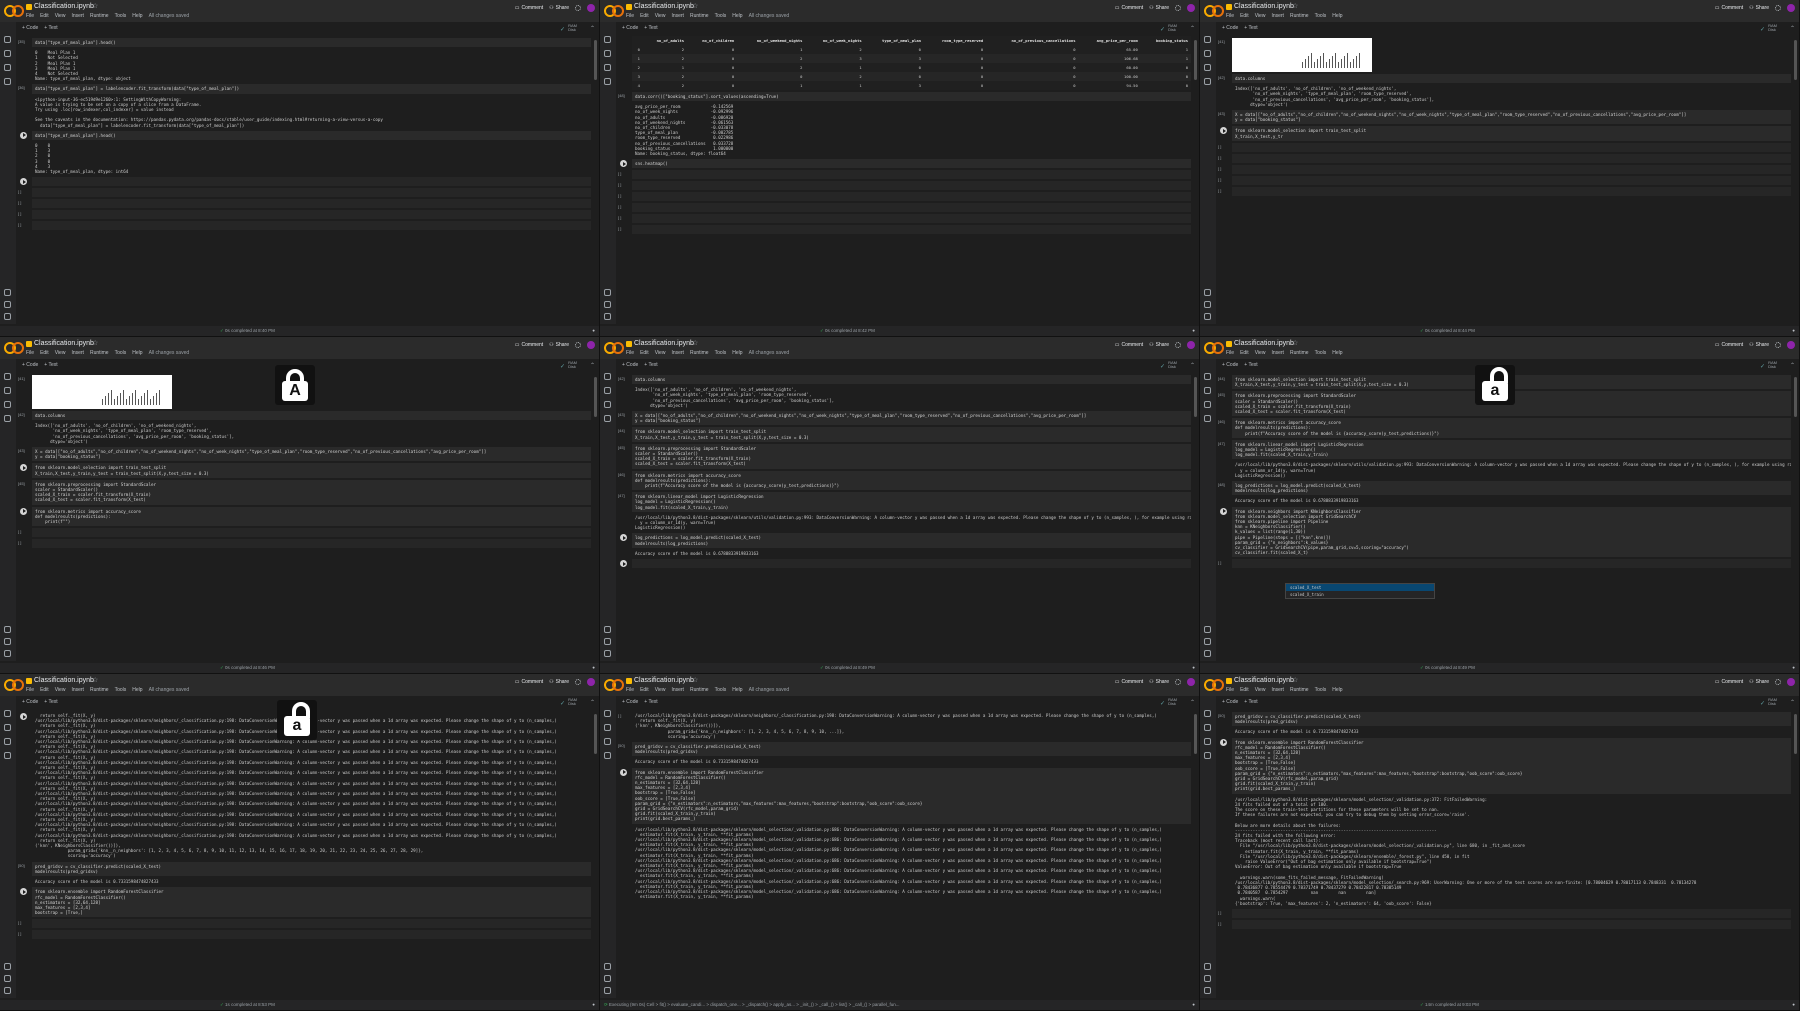 The height and width of the screenshot is (1011, 1800). Describe the element at coordinates (529, 345) in the screenshot. I see `comment-button: ▭ Comment` at that location.